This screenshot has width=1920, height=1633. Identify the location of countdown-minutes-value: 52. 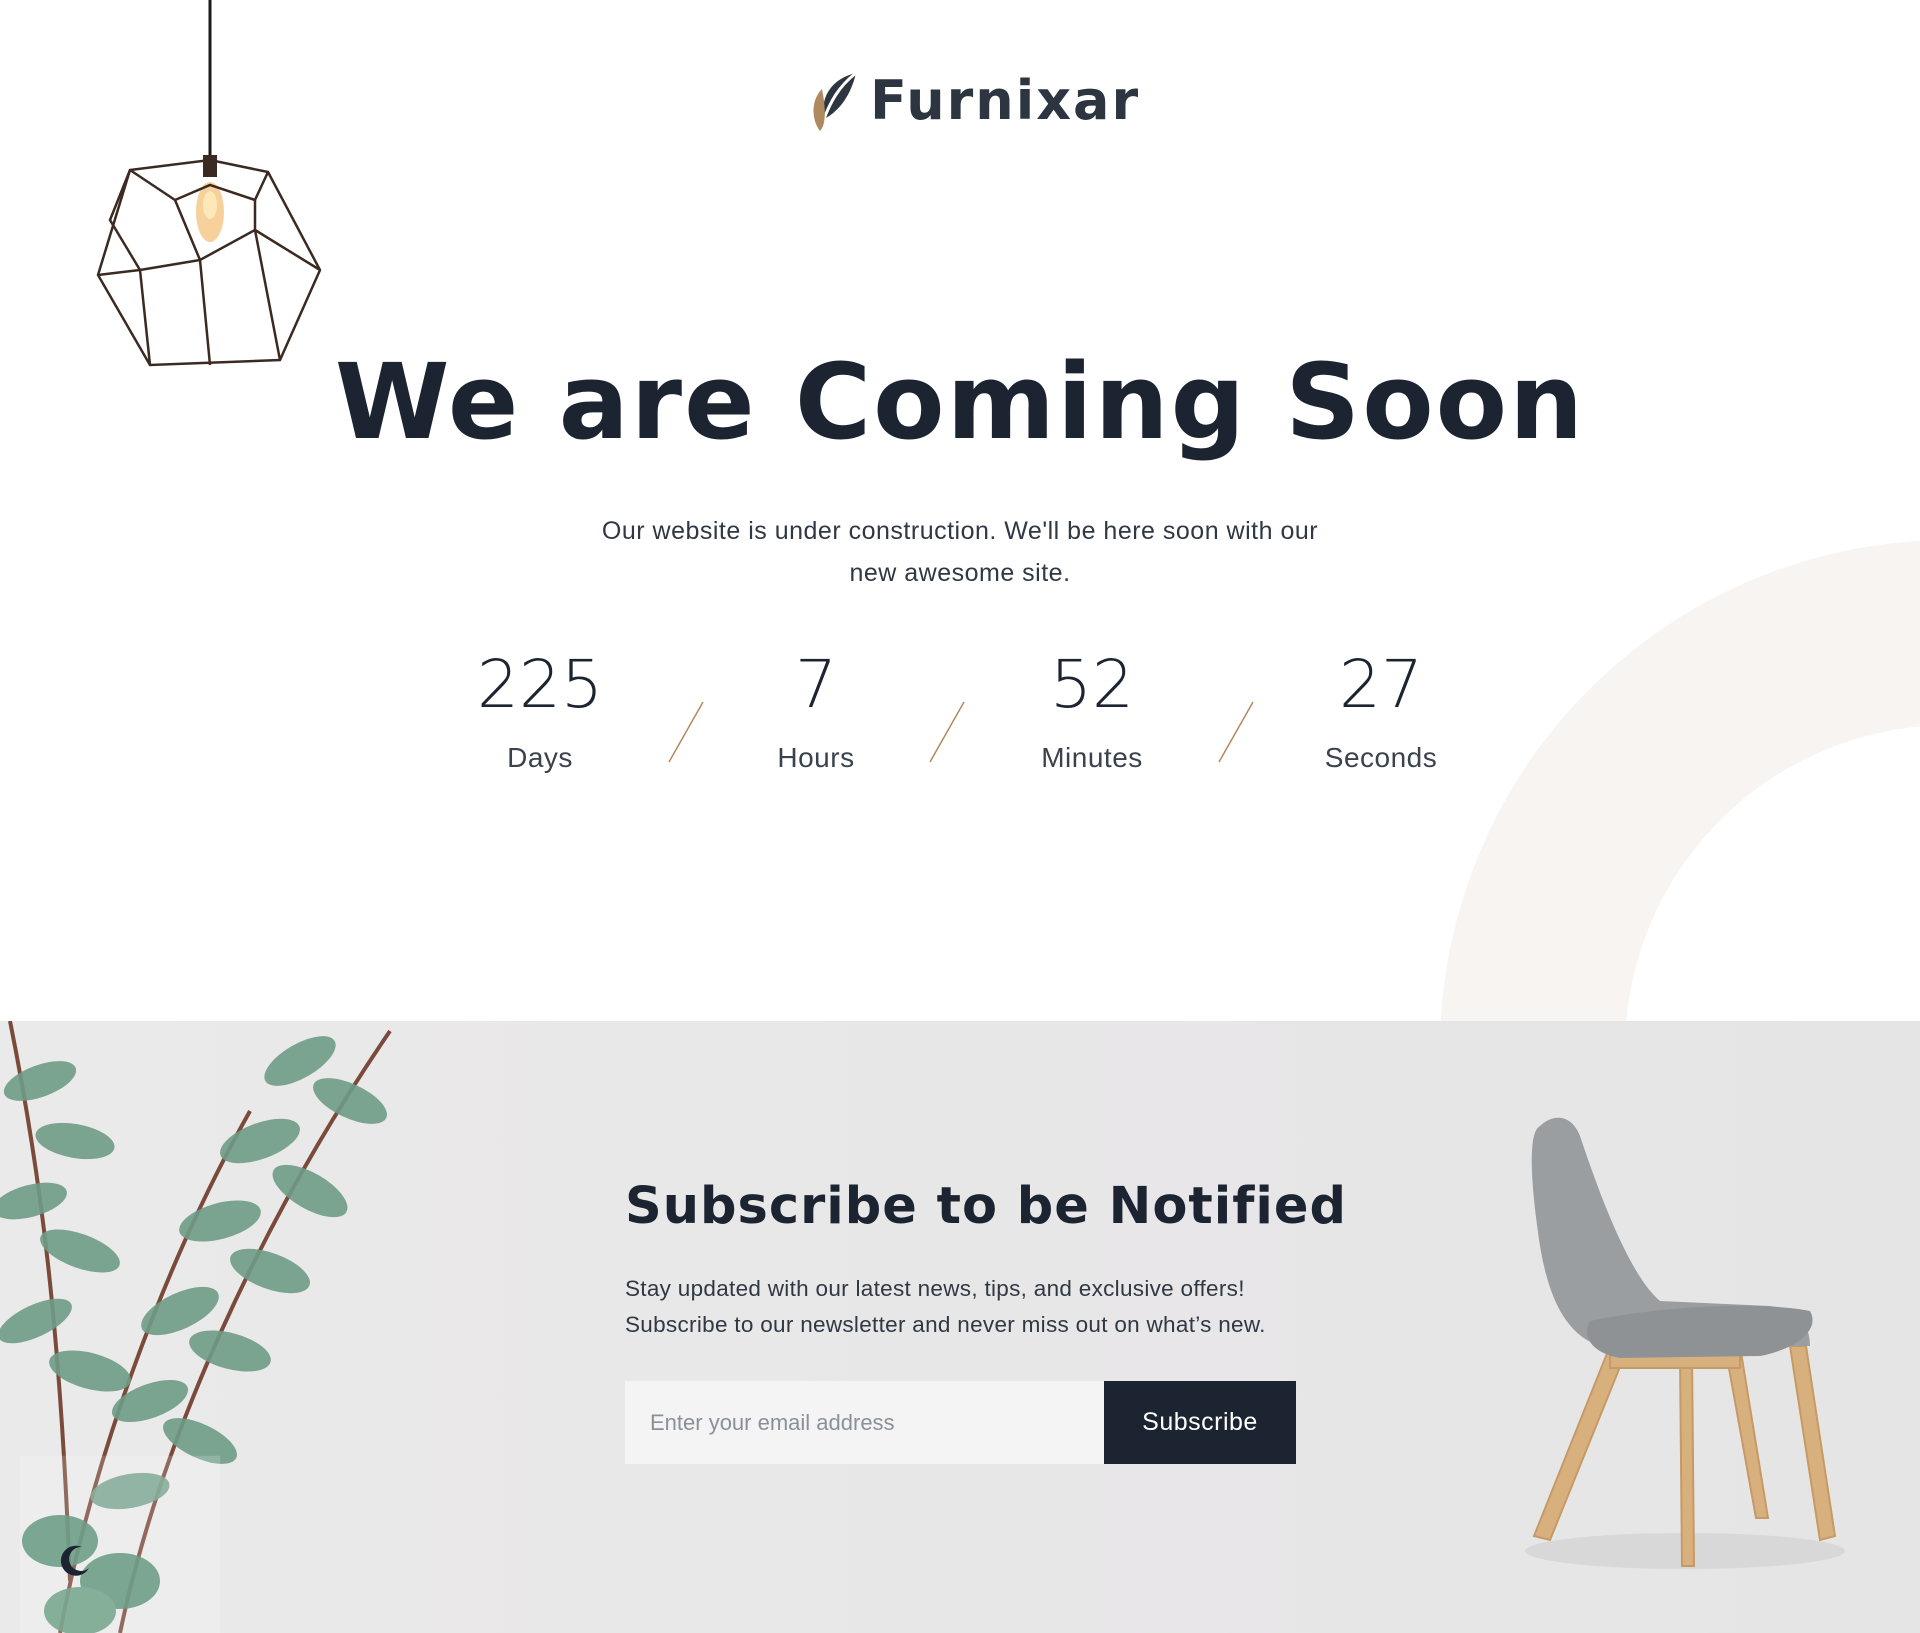
(1092, 684).